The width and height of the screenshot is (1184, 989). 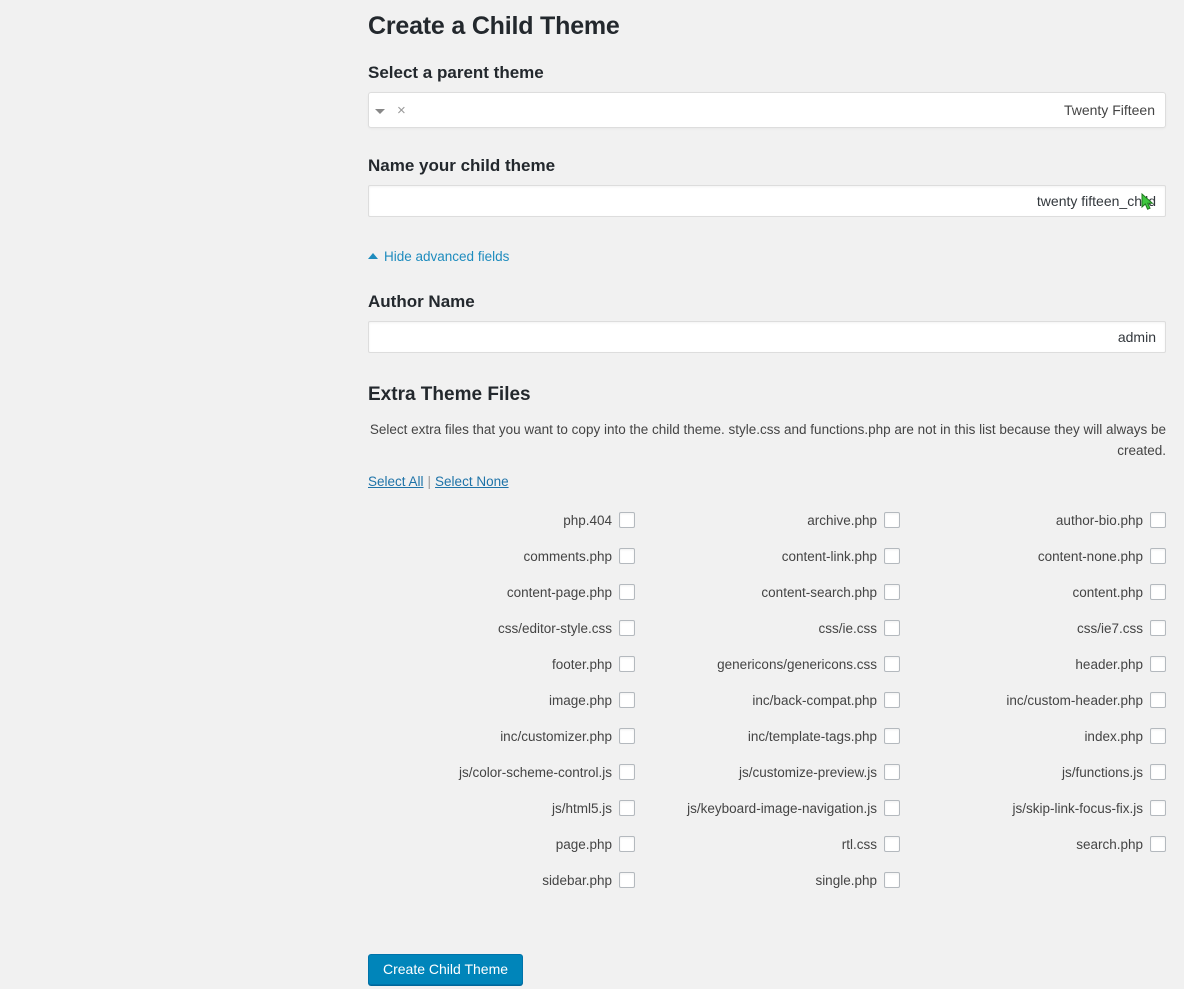 I want to click on child-theme-name-label: Name your child theme, so click(x=462, y=165).